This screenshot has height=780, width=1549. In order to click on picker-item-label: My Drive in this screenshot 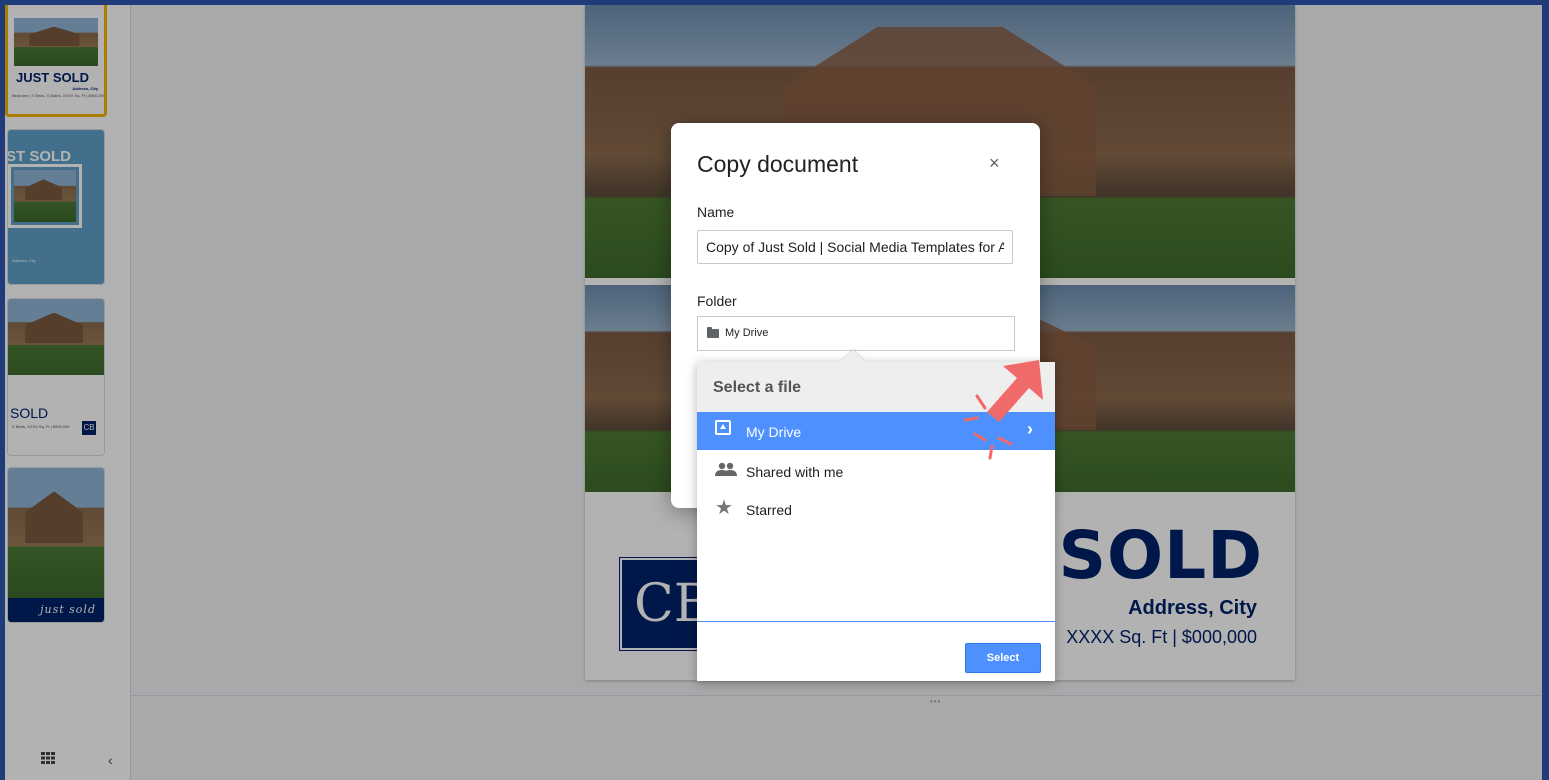, I will do `click(774, 432)`.